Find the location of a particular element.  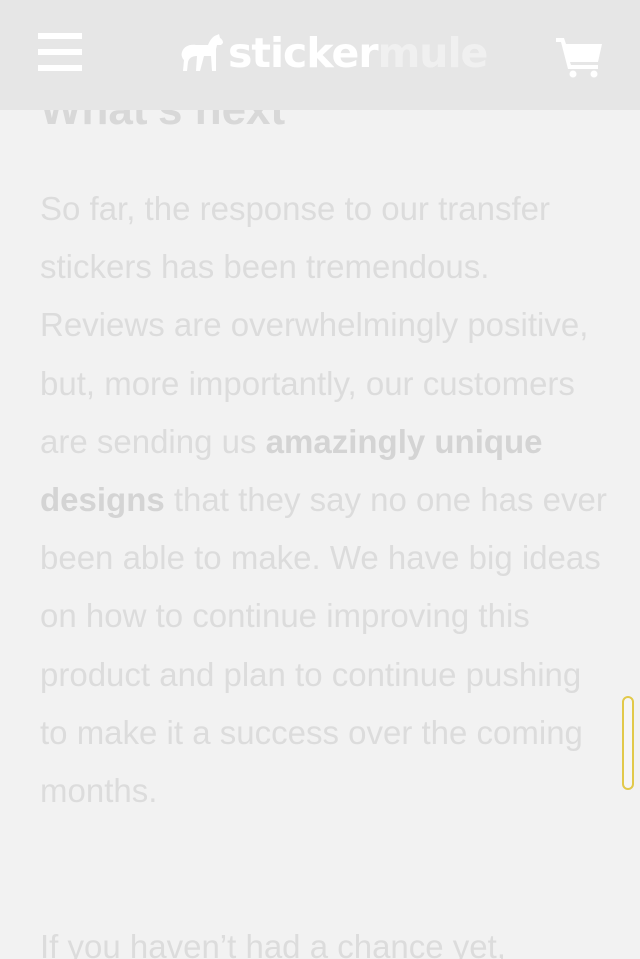

site-header: stickermule is located at coordinates (320, 55).